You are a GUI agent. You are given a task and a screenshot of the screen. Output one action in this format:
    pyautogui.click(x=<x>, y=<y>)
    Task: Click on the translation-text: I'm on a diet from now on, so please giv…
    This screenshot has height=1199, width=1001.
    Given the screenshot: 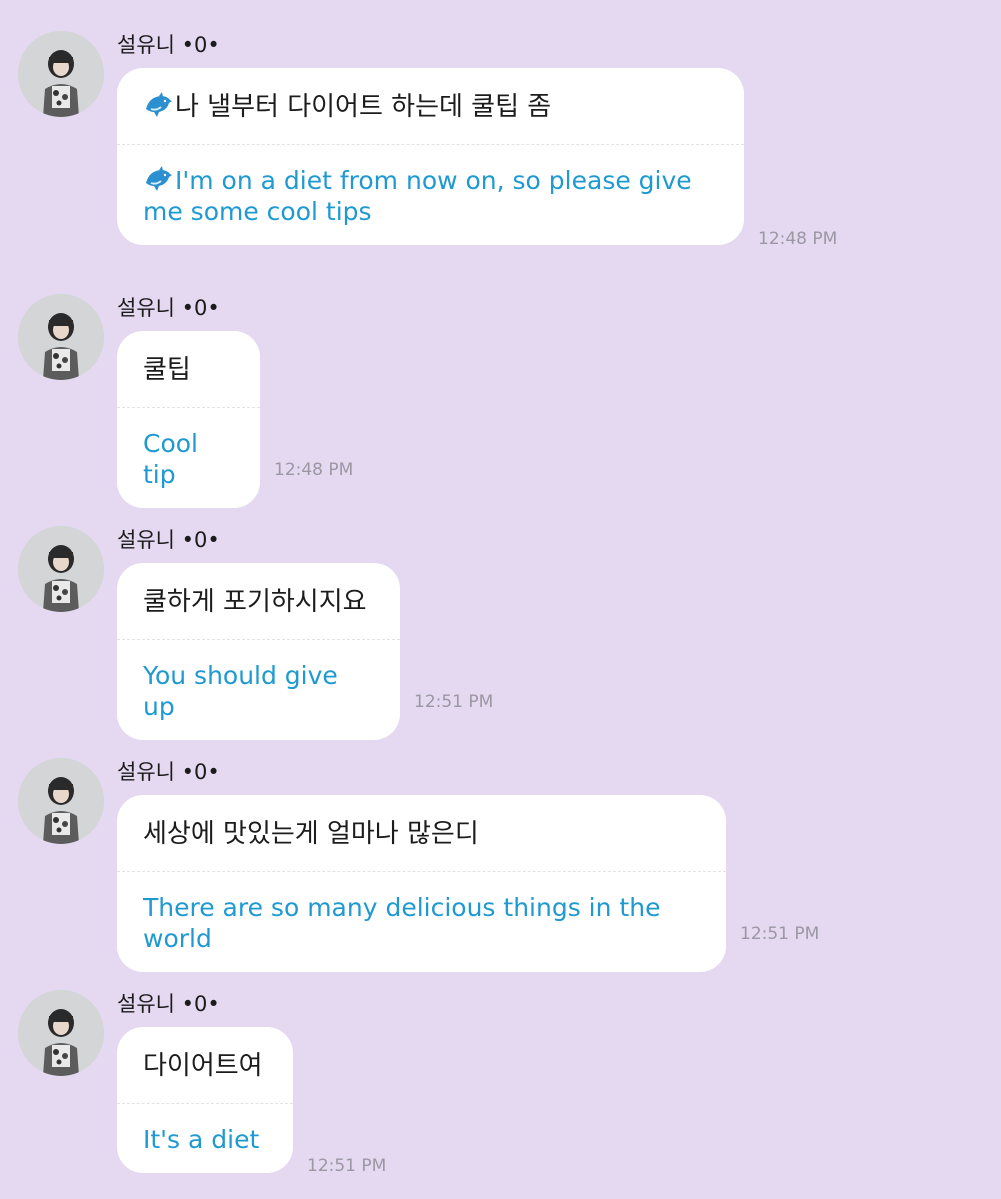 What is the action you would take?
    pyautogui.click(x=430, y=195)
    